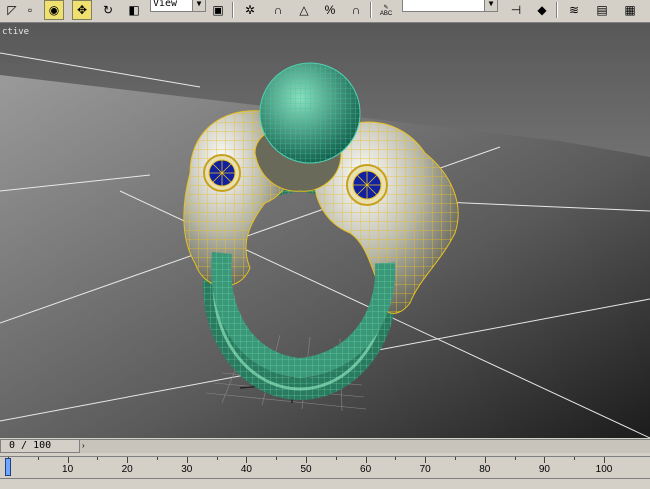  I want to click on ruler-label: 30, so click(187, 469).